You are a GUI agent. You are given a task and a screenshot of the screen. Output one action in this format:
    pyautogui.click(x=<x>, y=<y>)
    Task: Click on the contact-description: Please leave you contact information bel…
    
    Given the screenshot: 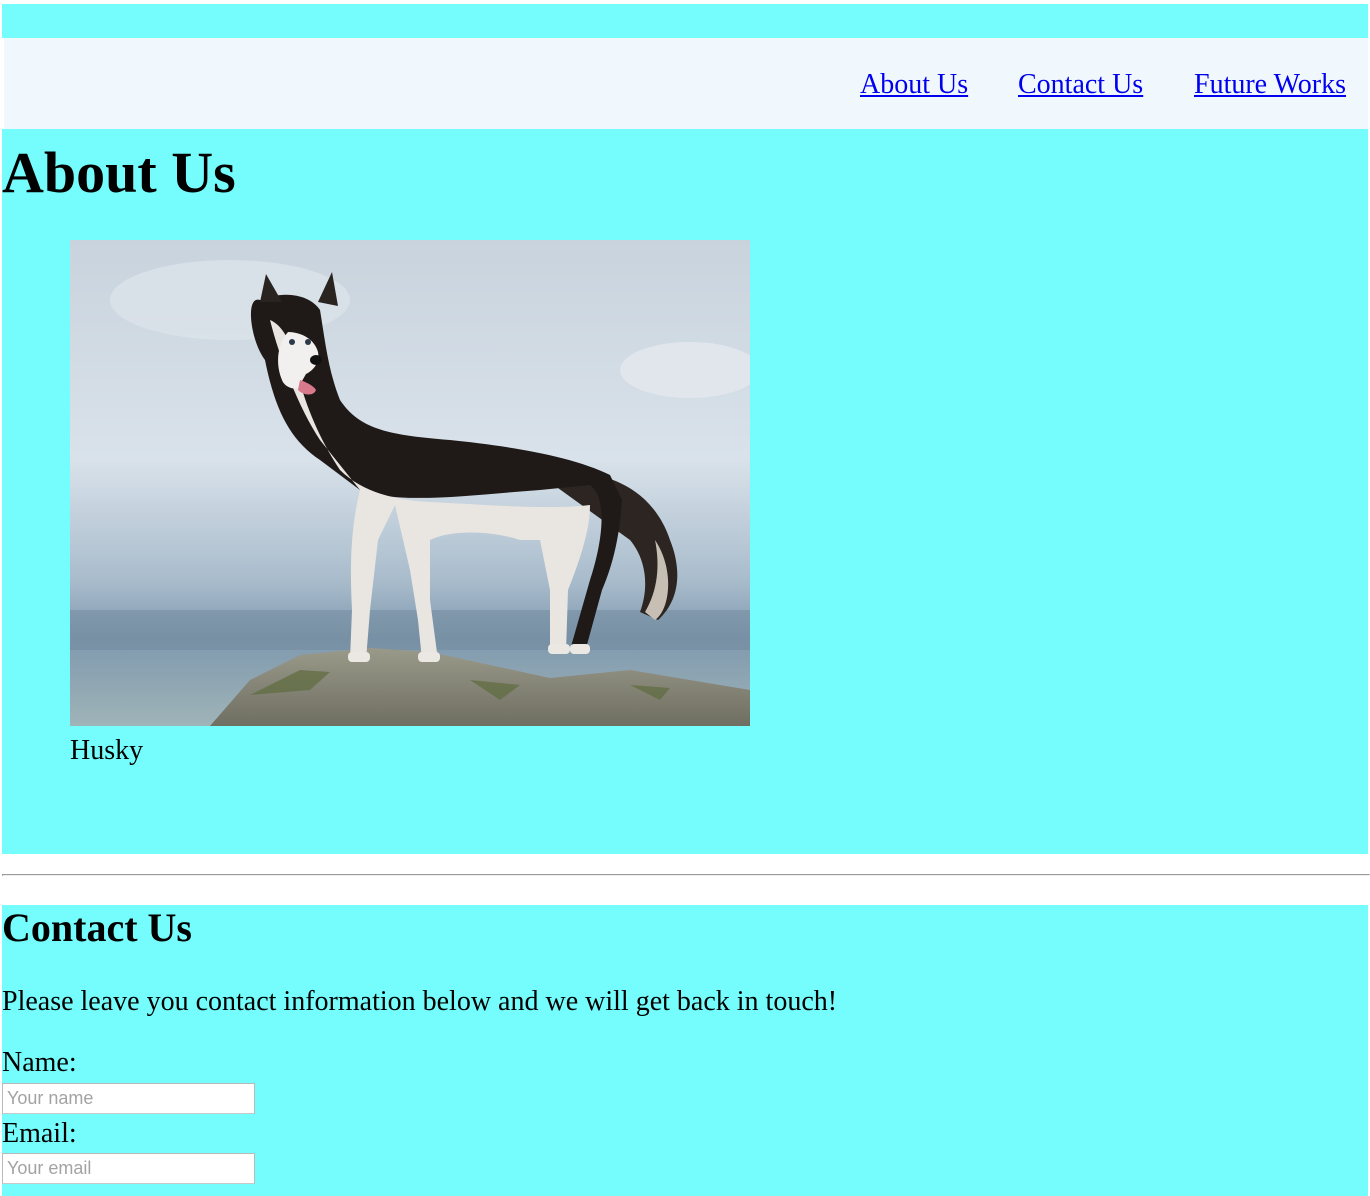 What is the action you would take?
    pyautogui.click(x=420, y=1001)
    